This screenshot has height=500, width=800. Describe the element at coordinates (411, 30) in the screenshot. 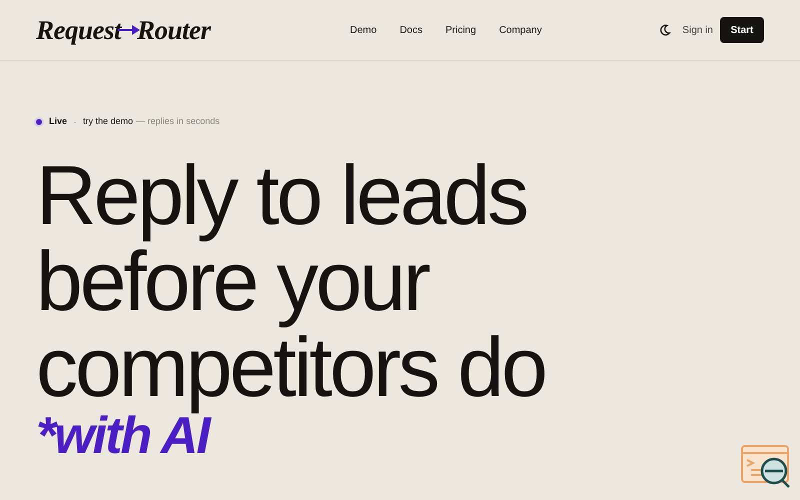

I see `nav-link: Docs` at that location.